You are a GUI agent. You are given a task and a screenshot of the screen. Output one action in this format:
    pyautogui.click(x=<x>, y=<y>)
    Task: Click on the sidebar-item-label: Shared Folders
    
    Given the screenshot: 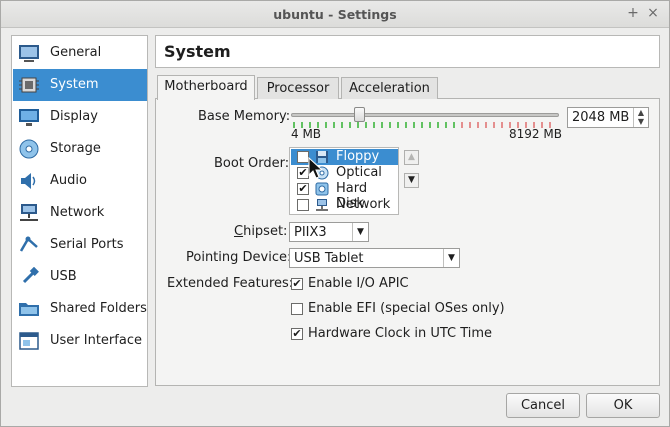 What is the action you would take?
    pyautogui.click(x=98, y=308)
    